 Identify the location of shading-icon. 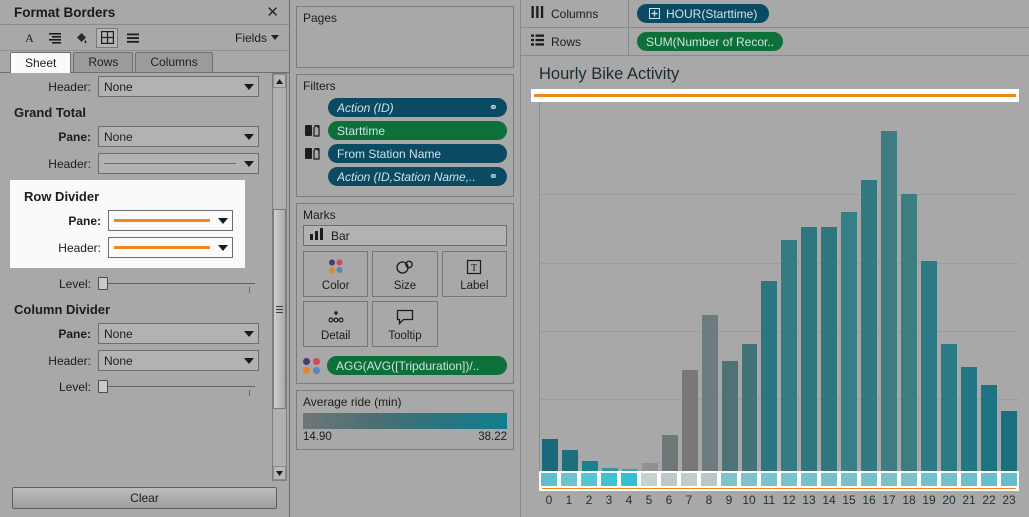
(81, 38).